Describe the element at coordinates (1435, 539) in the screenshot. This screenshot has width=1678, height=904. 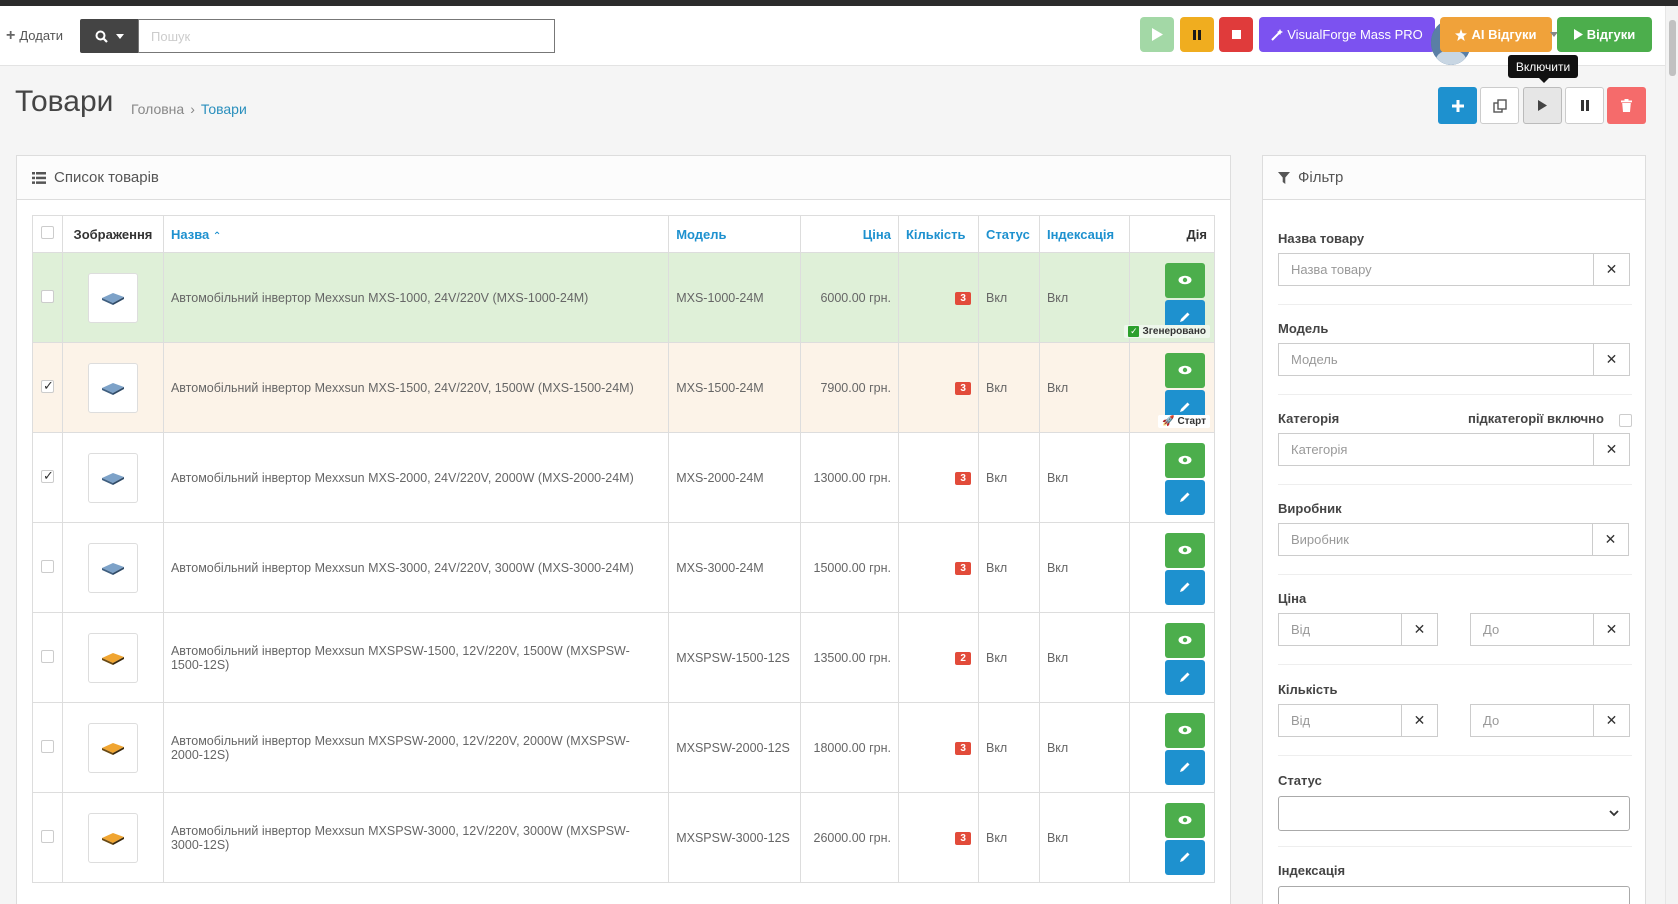
I see `filter-manufacturer-input` at that location.